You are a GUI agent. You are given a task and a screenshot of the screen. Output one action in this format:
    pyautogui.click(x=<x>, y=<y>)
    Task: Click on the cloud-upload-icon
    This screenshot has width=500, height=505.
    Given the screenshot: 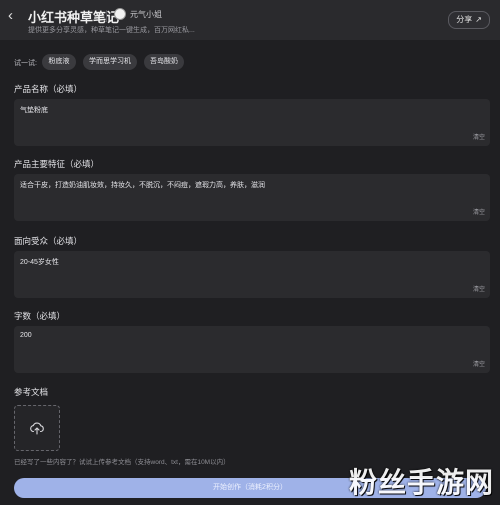 What is the action you would take?
    pyautogui.click(x=37, y=428)
    